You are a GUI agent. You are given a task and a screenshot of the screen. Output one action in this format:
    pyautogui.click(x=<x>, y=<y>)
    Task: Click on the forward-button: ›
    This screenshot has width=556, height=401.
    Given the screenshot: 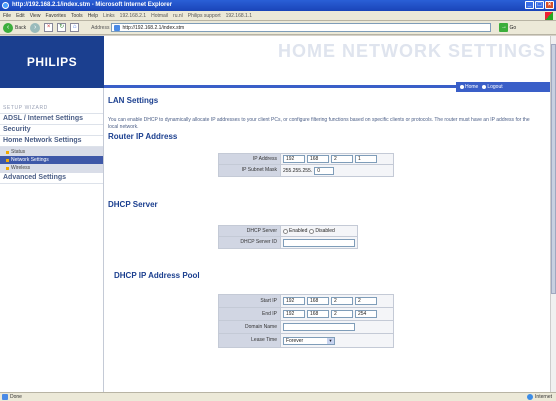 What is the action you would take?
    pyautogui.click(x=35, y=27)
    